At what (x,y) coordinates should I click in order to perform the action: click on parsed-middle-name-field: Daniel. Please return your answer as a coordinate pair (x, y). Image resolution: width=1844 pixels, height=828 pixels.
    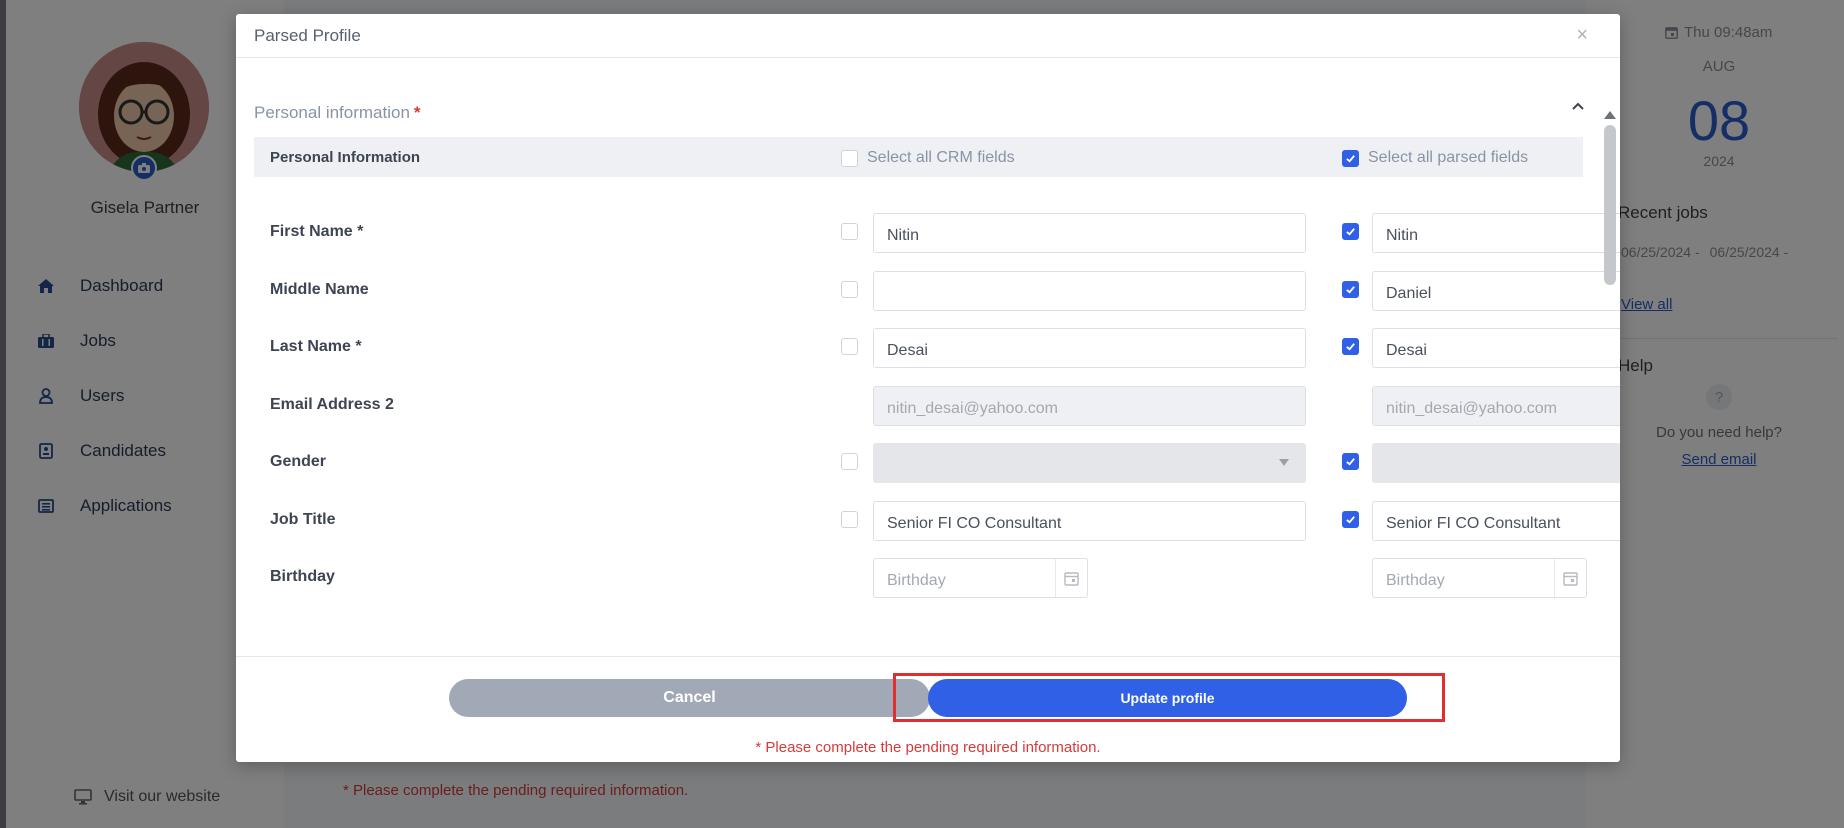
    Looking at the image, I should click on (1496, 291).